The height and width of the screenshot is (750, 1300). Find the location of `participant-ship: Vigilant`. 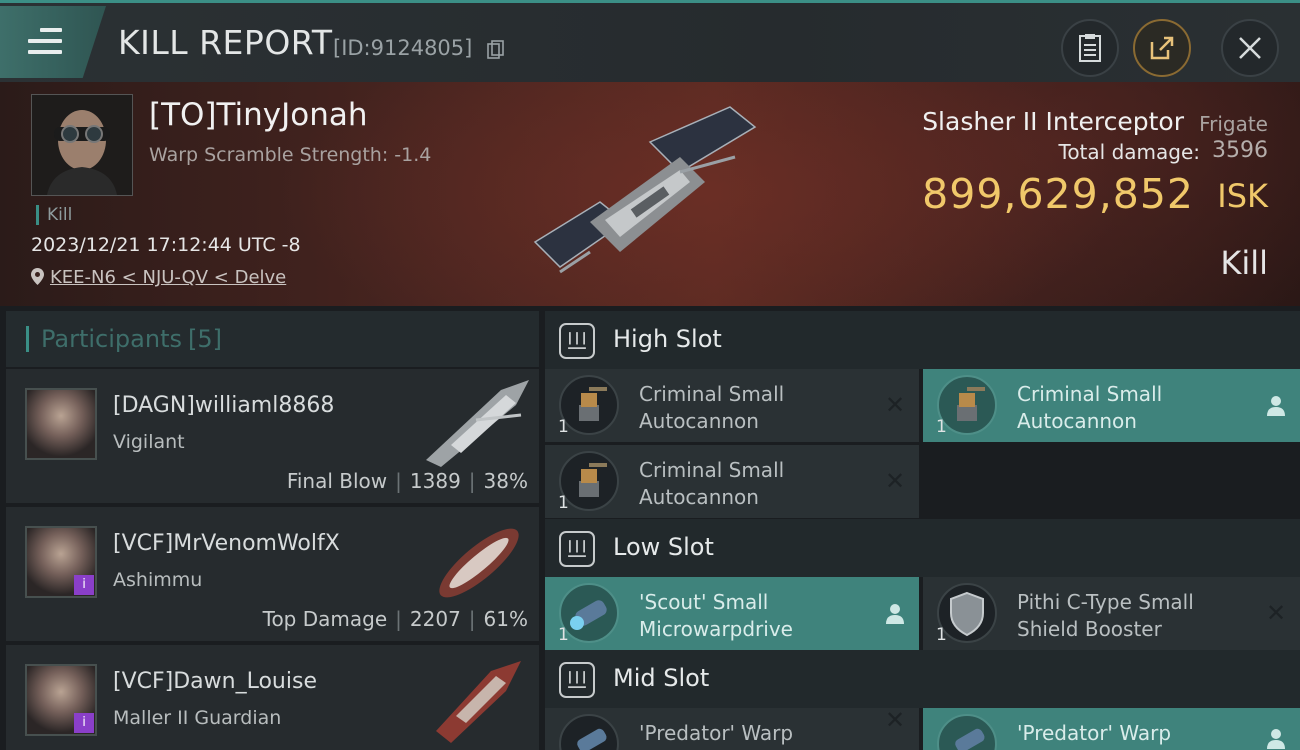

participant-ship: Vigilant is located at coordinates (149, 442).